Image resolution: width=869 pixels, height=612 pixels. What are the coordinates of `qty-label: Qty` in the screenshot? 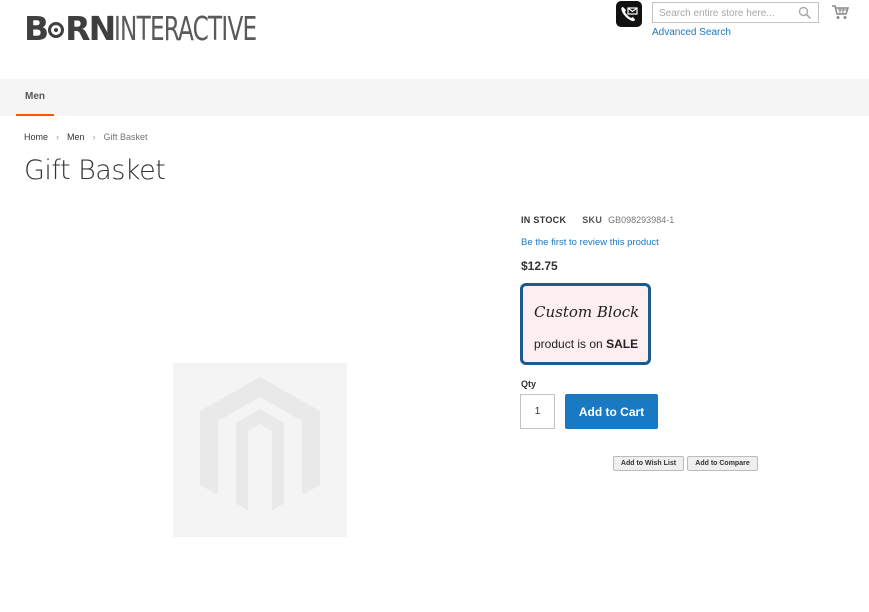 It's located at (529, 384).